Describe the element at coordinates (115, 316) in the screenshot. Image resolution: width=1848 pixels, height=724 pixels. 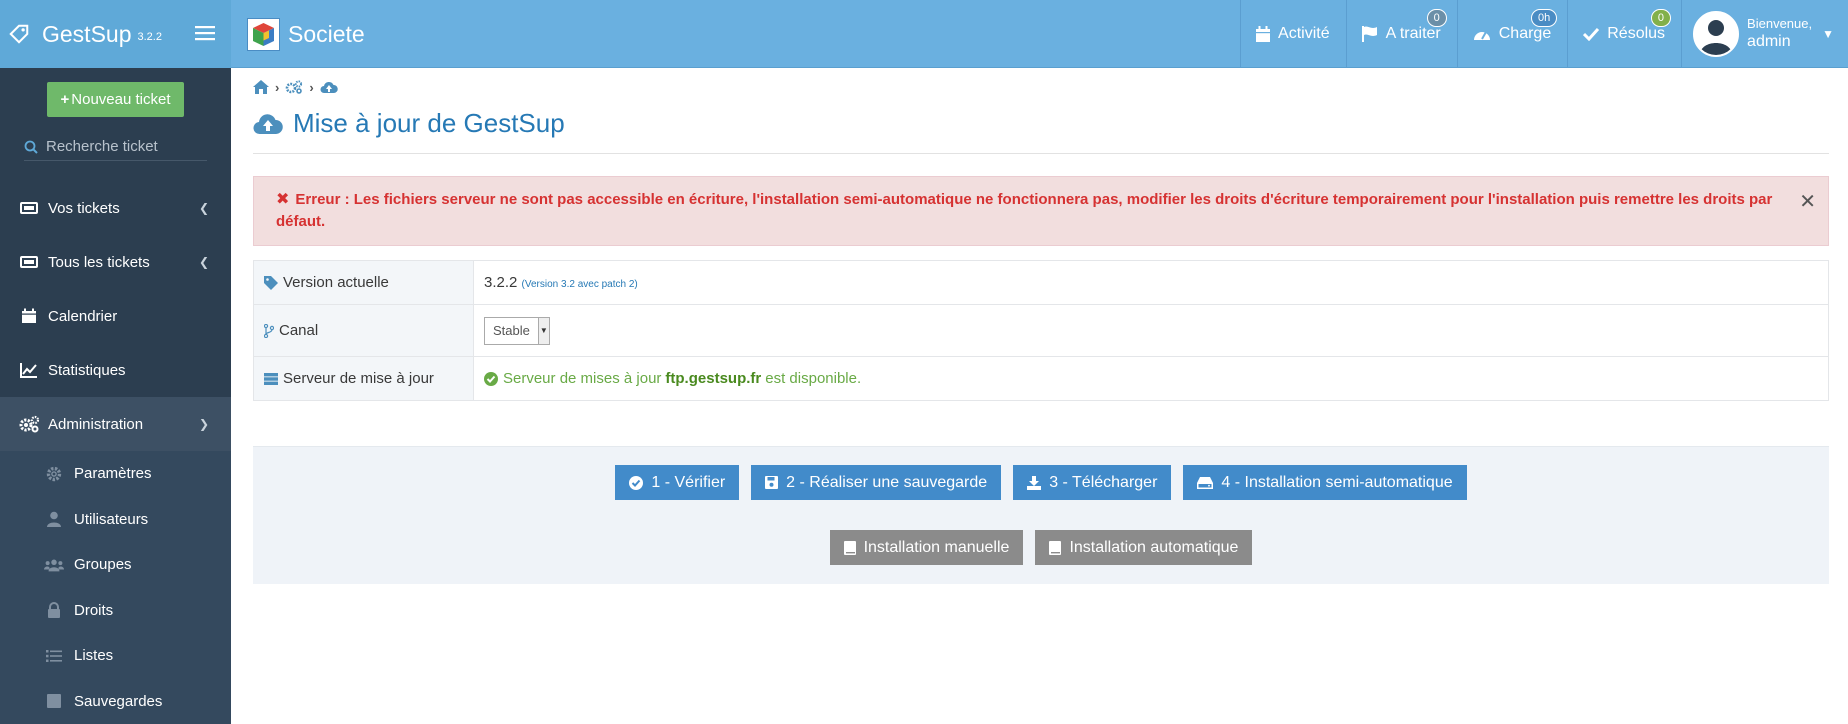
I see `sidebar-item-calendrier: Calendrier` at that location.